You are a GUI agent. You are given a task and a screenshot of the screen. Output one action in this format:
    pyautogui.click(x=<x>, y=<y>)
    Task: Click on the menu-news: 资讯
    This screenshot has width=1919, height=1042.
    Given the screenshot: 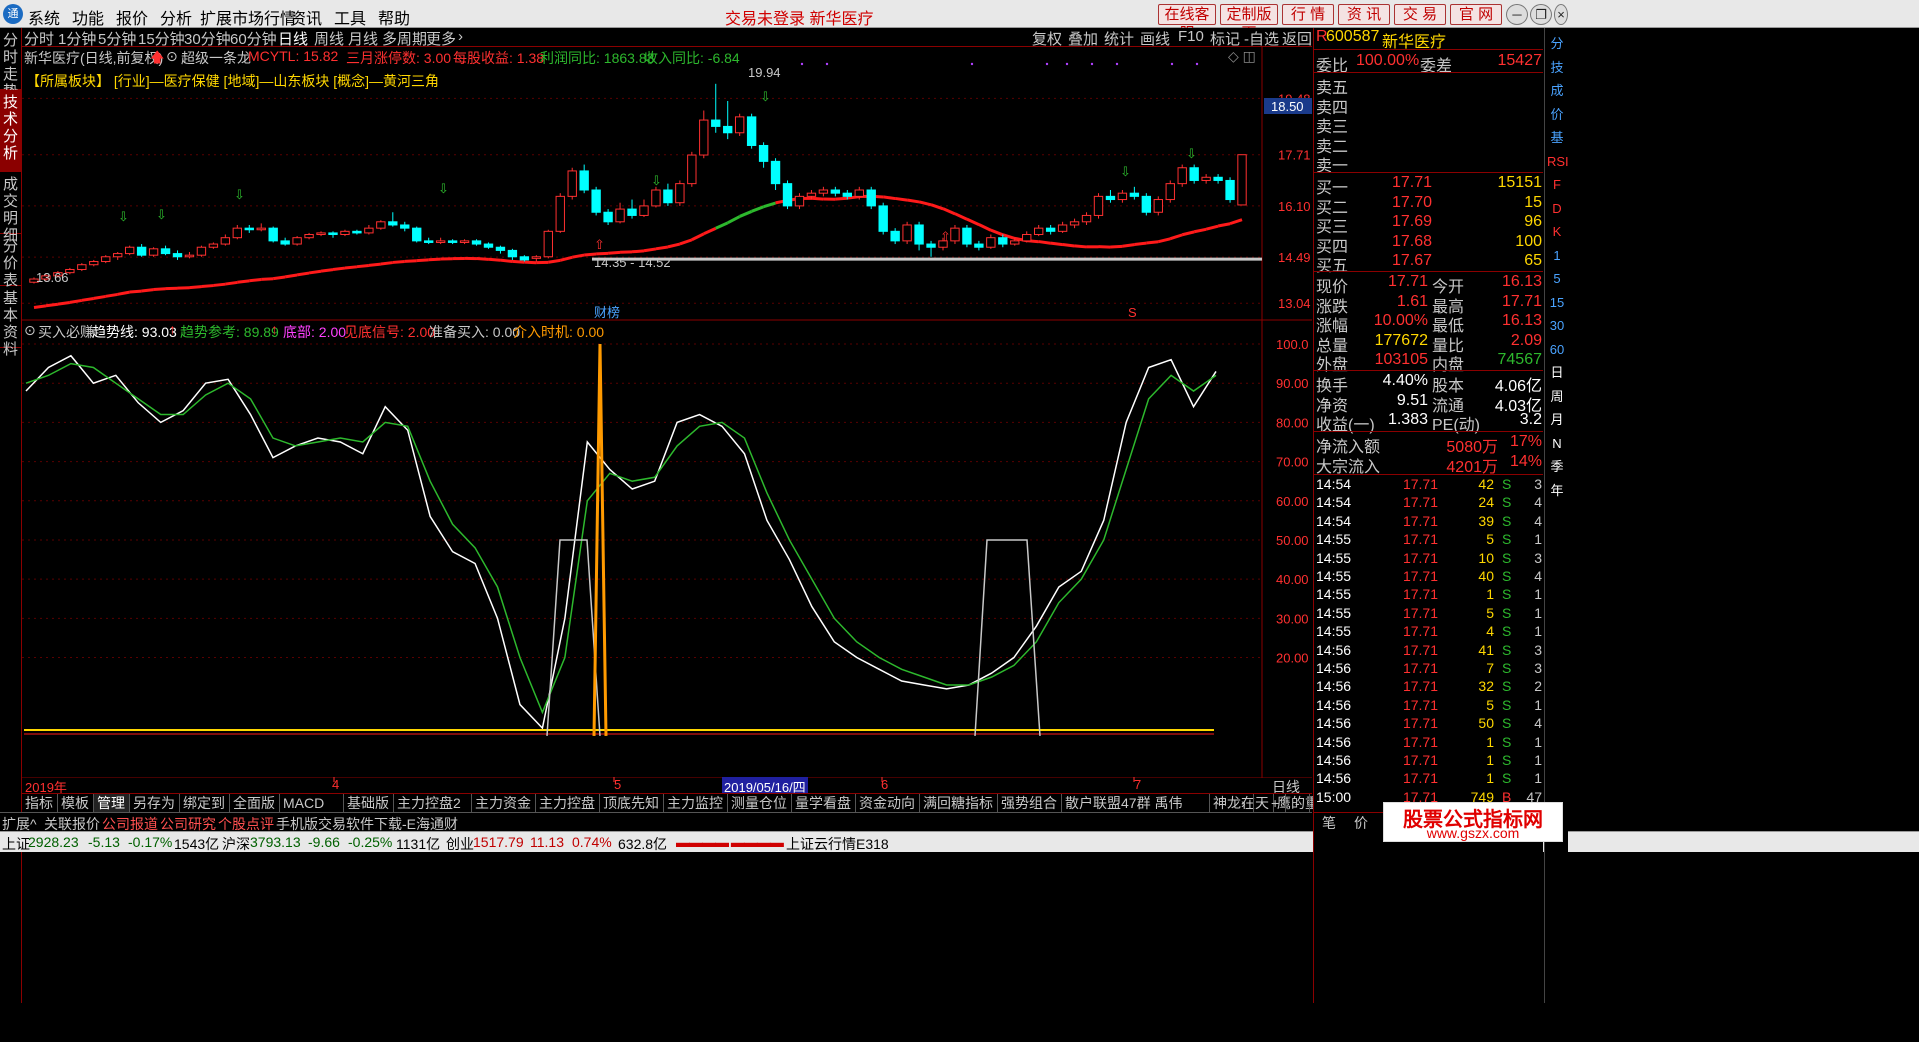 What is the action you would take?
    pyautogui.click(x=306, y=17)
    